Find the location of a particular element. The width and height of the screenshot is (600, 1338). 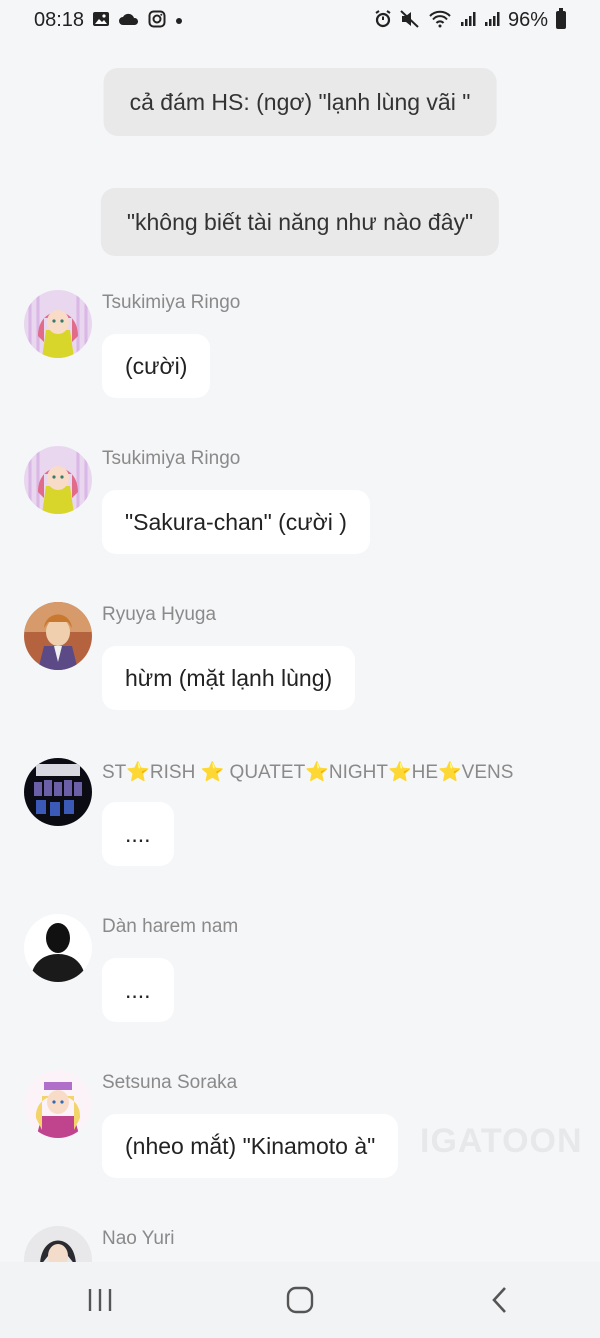

message-text: (nheo mắt) "Kinamoto à" is located at coordinates (250, 1145).